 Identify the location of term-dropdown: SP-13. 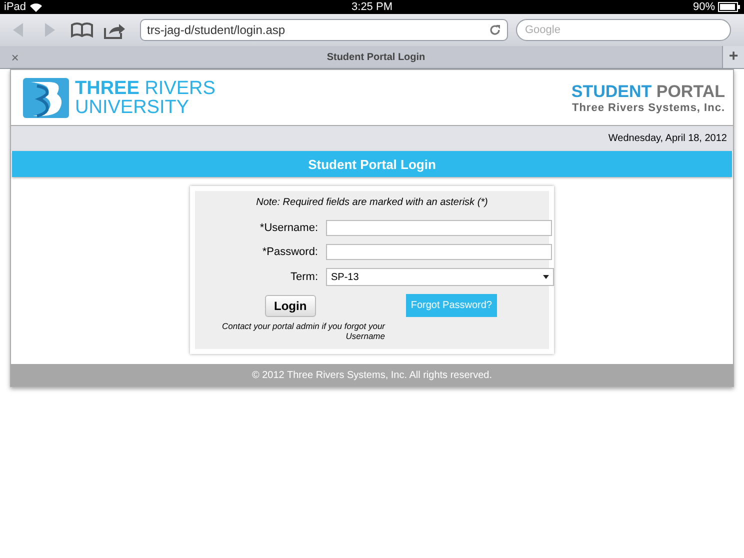
(440, 277).